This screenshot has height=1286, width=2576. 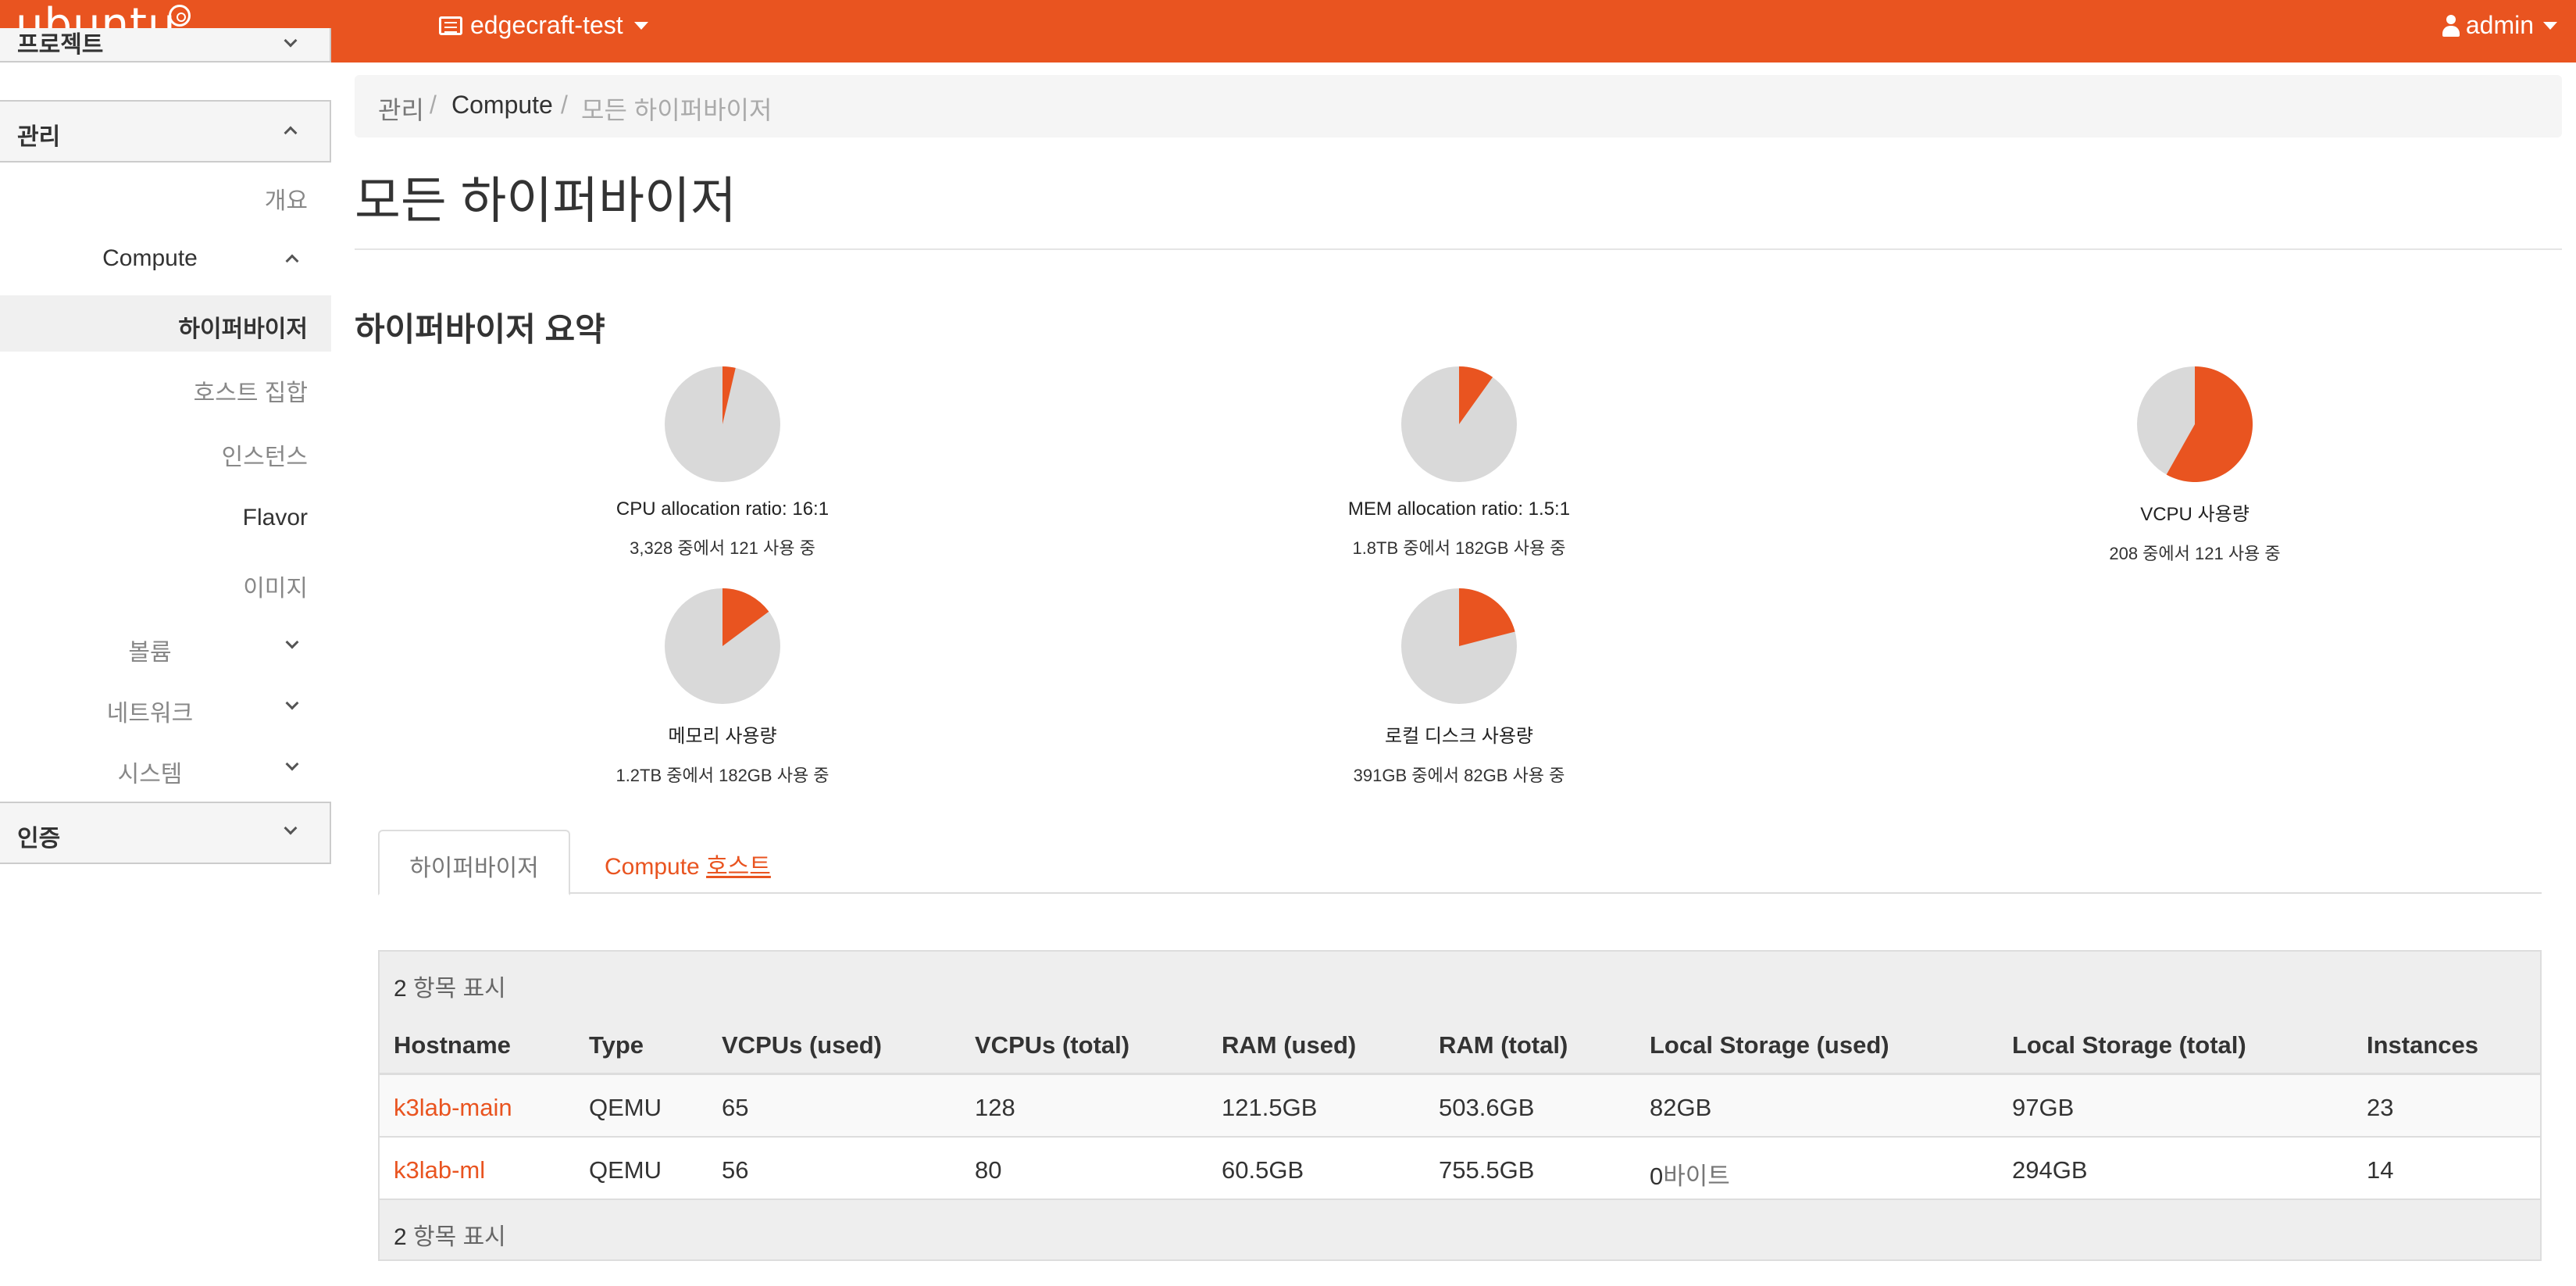 I want to click on top-navbar: ubuntu edgecraft-test admin, so click(x=1288, y=31).